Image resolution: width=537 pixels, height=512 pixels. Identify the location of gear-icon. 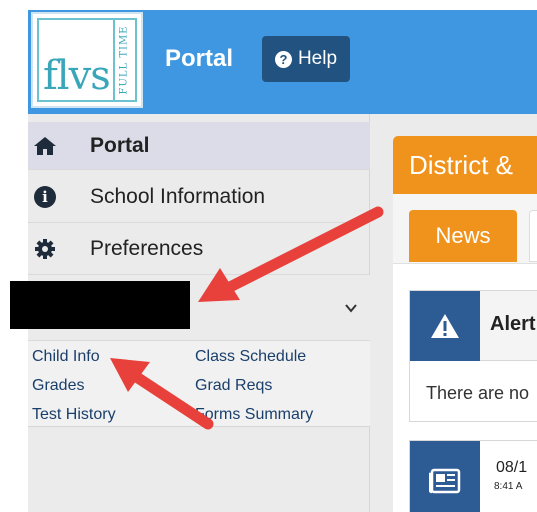
(45, 249).